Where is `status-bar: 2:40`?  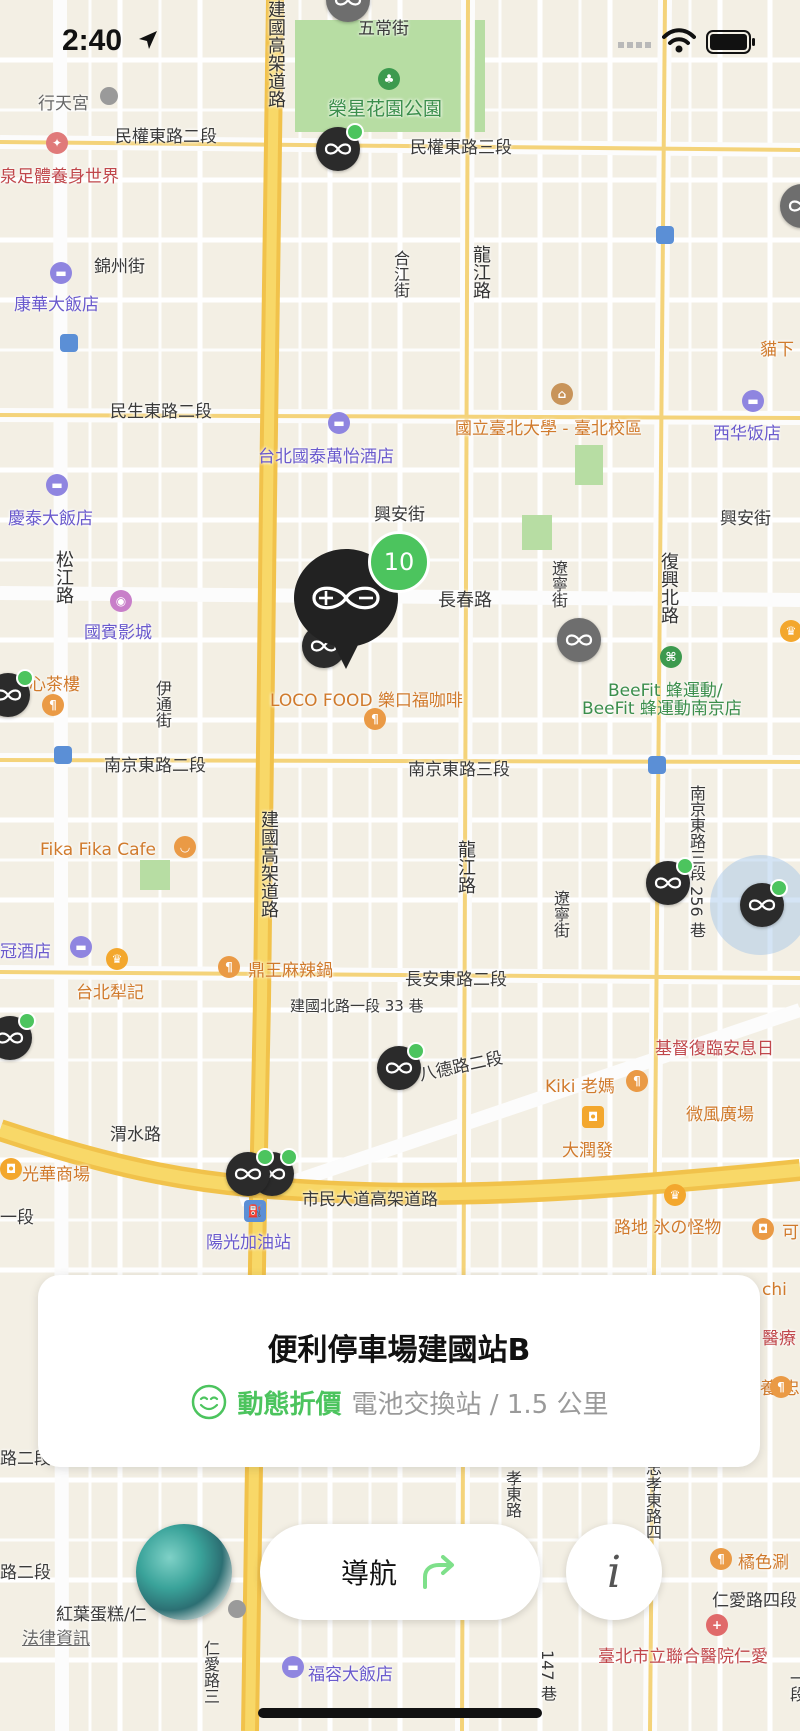 status-bar: 2:40 is located at coordinates (400, 44).